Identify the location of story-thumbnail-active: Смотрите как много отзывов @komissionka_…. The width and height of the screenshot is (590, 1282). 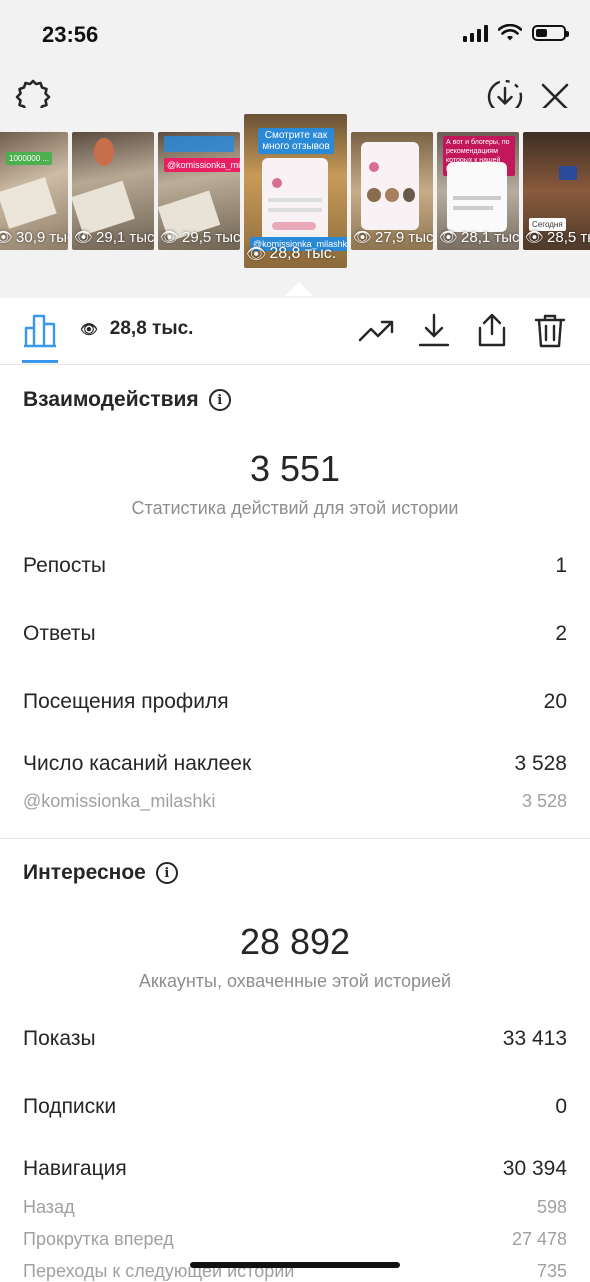
(295, 191).